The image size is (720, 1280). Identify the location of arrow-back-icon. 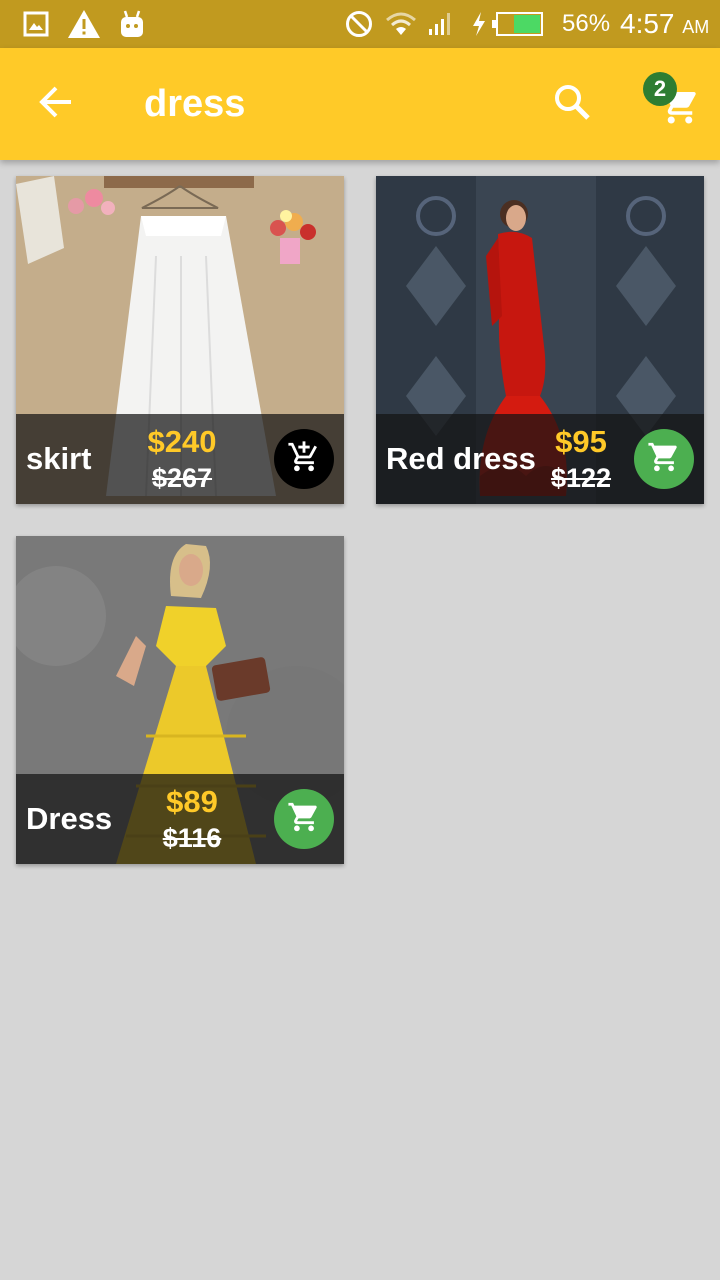
(56, 104).